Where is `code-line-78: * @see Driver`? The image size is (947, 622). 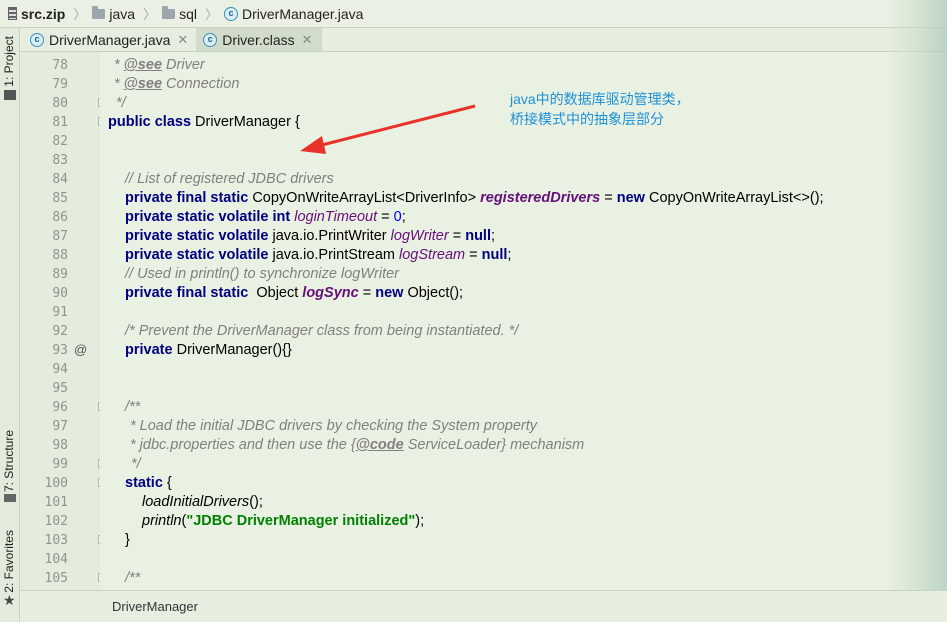
code-line-78: * @see Driver is located at coordinates (159, 65).